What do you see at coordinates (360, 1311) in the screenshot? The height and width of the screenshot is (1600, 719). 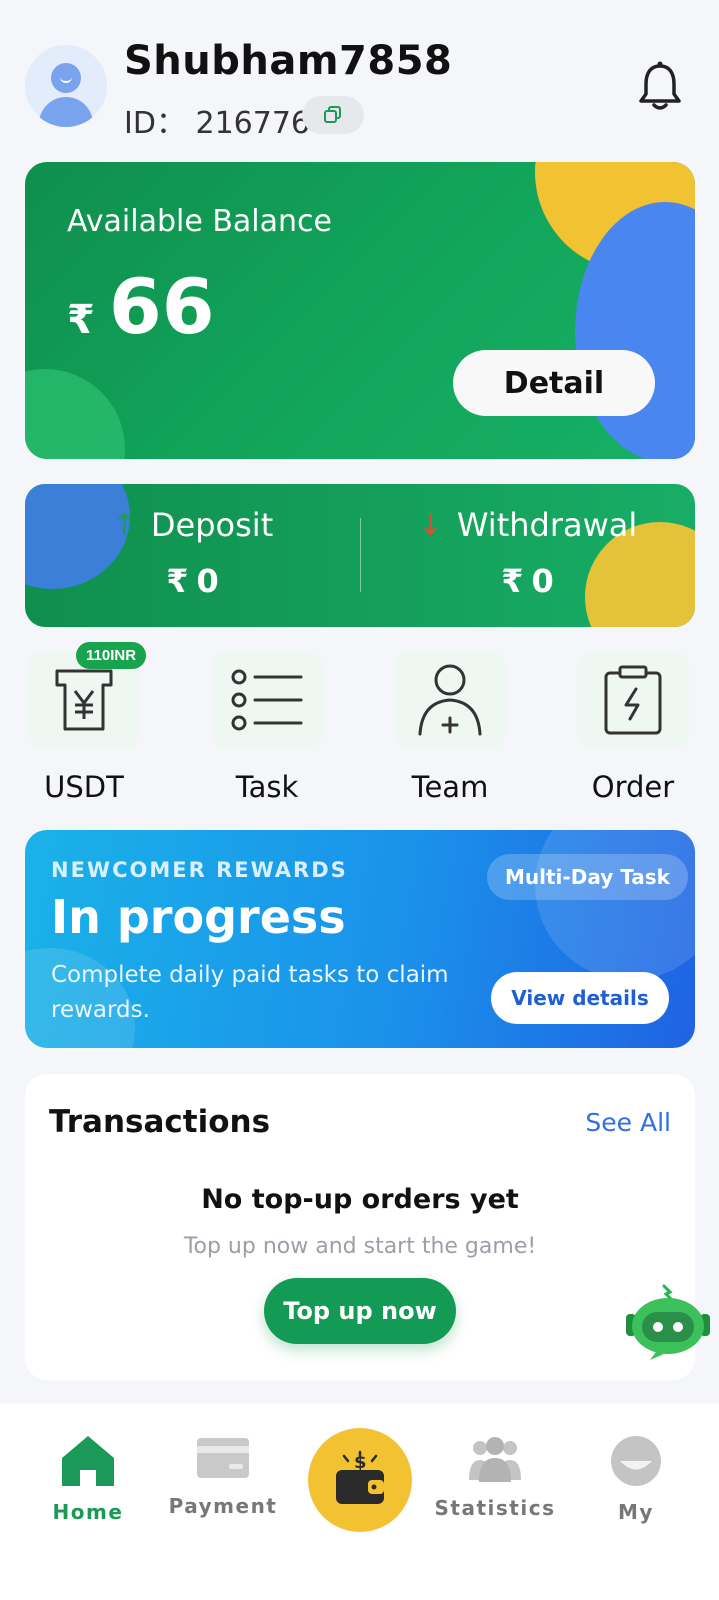 I see `top-up-button: Top up now` at bounding box center [360, 1311].